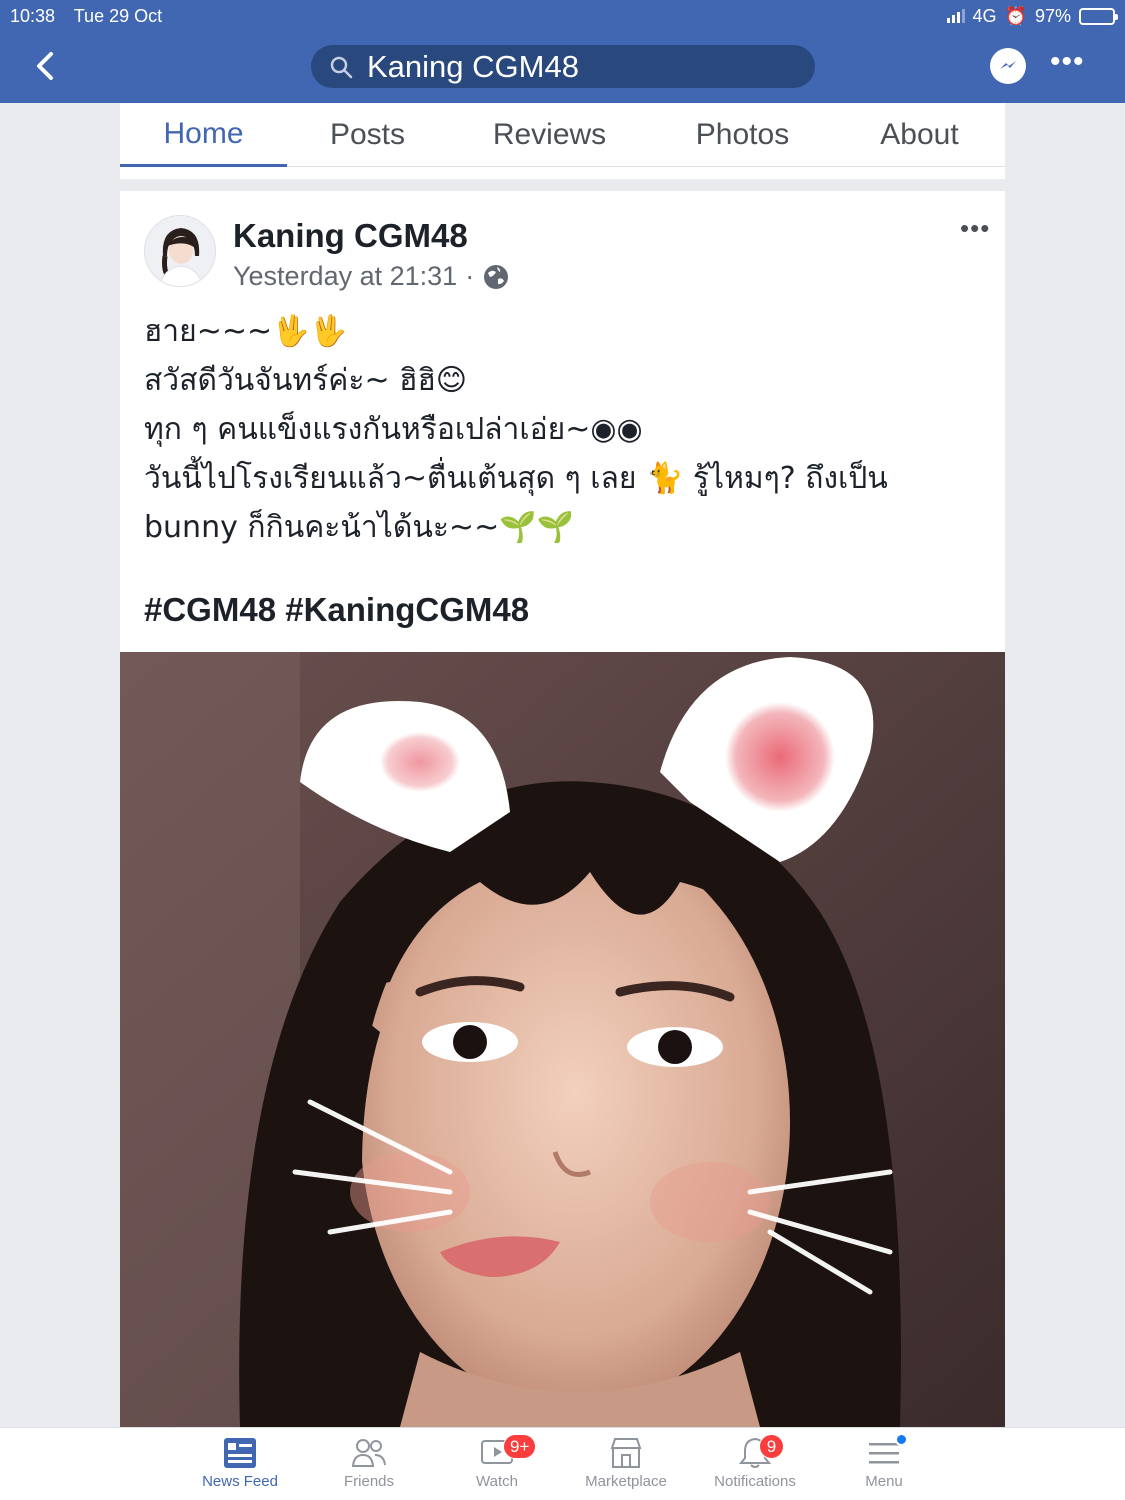  Describe the element at coordinates (1015, 15) in the screenshot. I see `alarm-icon: ⏰` at that location.